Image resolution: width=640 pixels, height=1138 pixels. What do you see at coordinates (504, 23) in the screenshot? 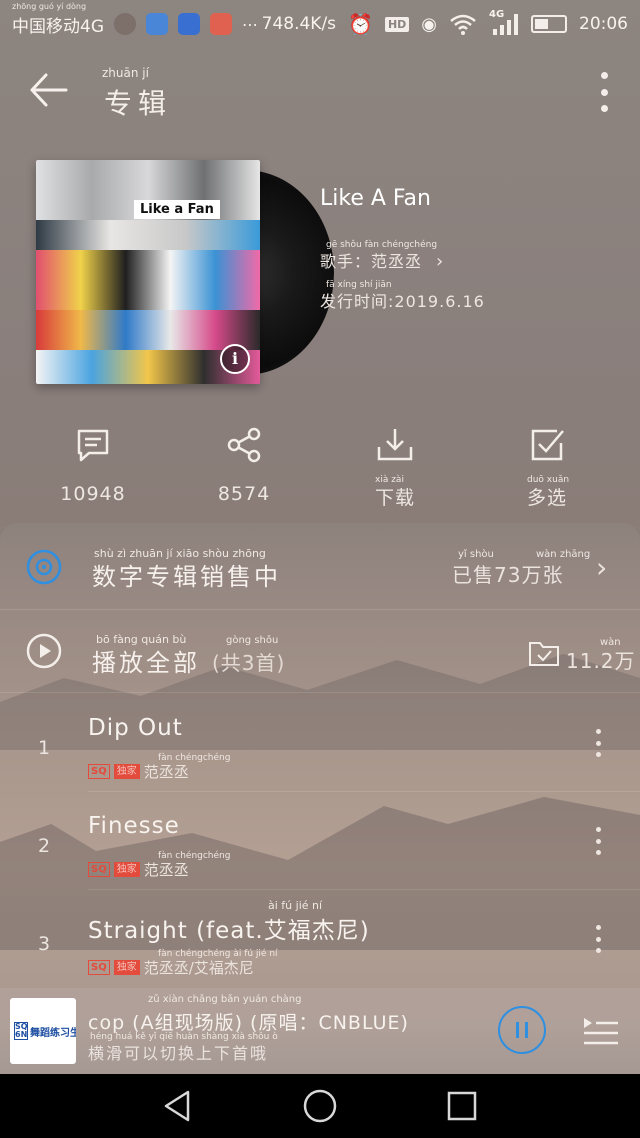
I see `signal-icon: 4G` at bounding box center [504, 23].